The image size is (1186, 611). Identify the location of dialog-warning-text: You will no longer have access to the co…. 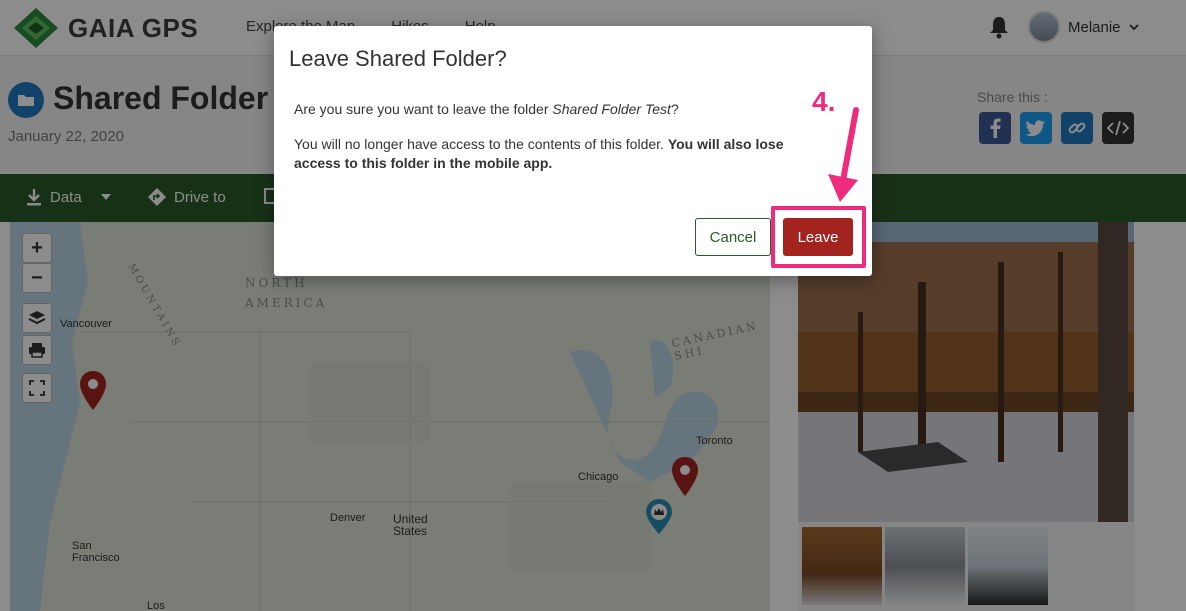
(564, 154).